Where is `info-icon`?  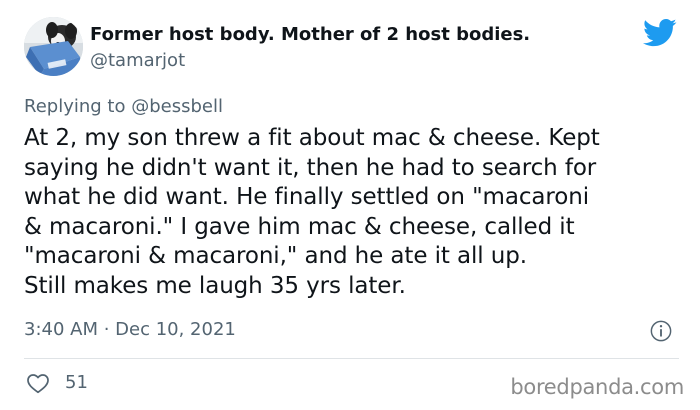
info-icon is located at coordinates (661, 331).